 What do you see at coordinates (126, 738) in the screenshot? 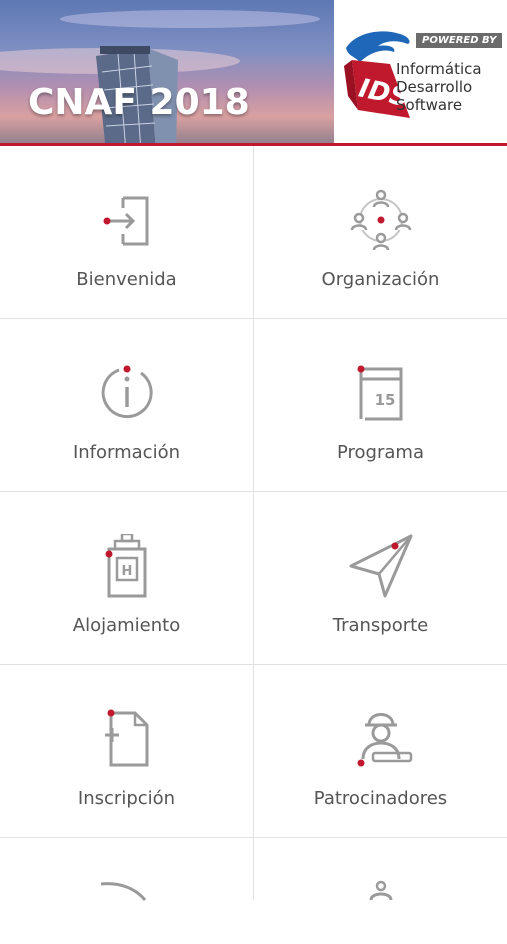
I see `new-document-icon` at bounding box center [126, 738].